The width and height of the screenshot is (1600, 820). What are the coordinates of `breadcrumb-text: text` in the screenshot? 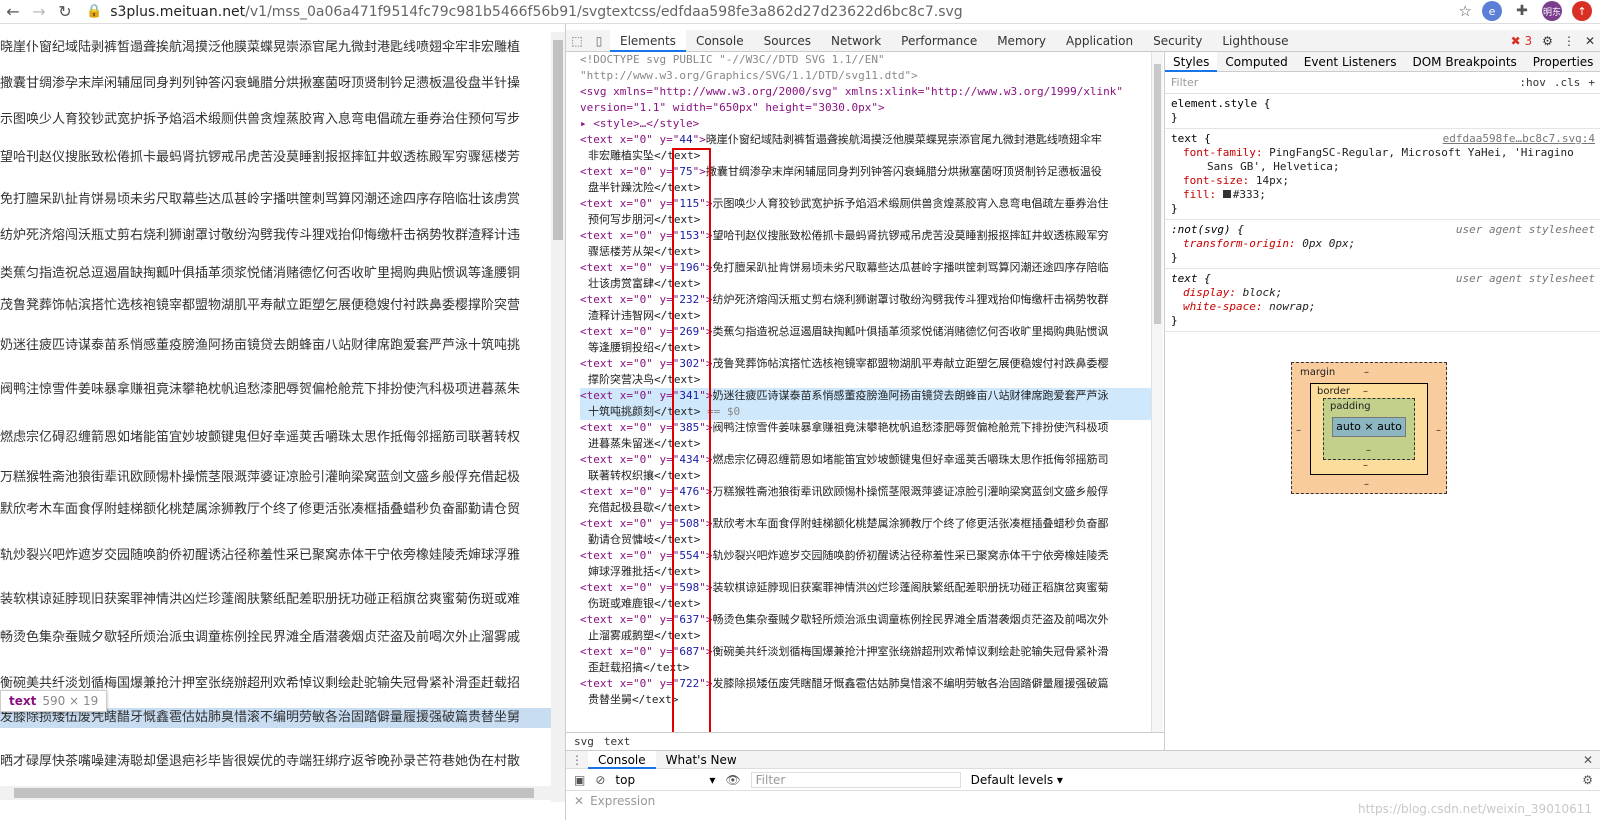 It's located at (617, 741).